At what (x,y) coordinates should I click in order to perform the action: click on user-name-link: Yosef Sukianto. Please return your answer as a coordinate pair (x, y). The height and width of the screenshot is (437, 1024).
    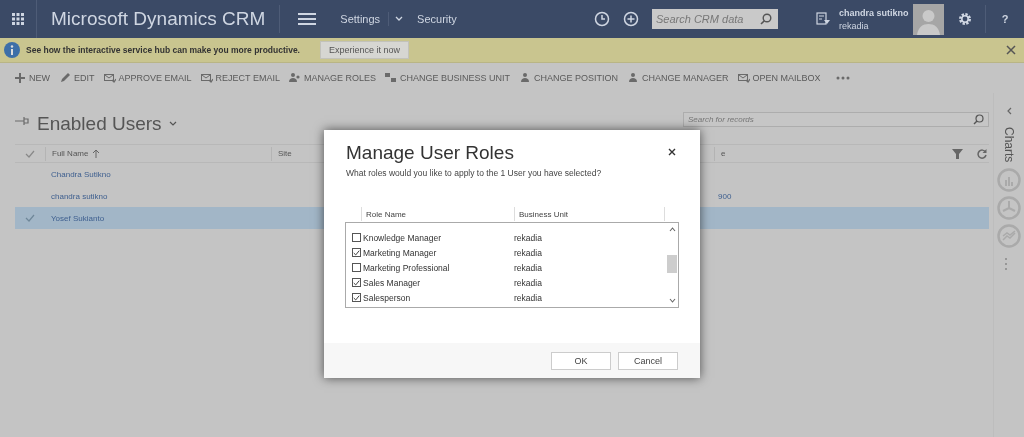
    Looking at the image, I should click on (78, 218).